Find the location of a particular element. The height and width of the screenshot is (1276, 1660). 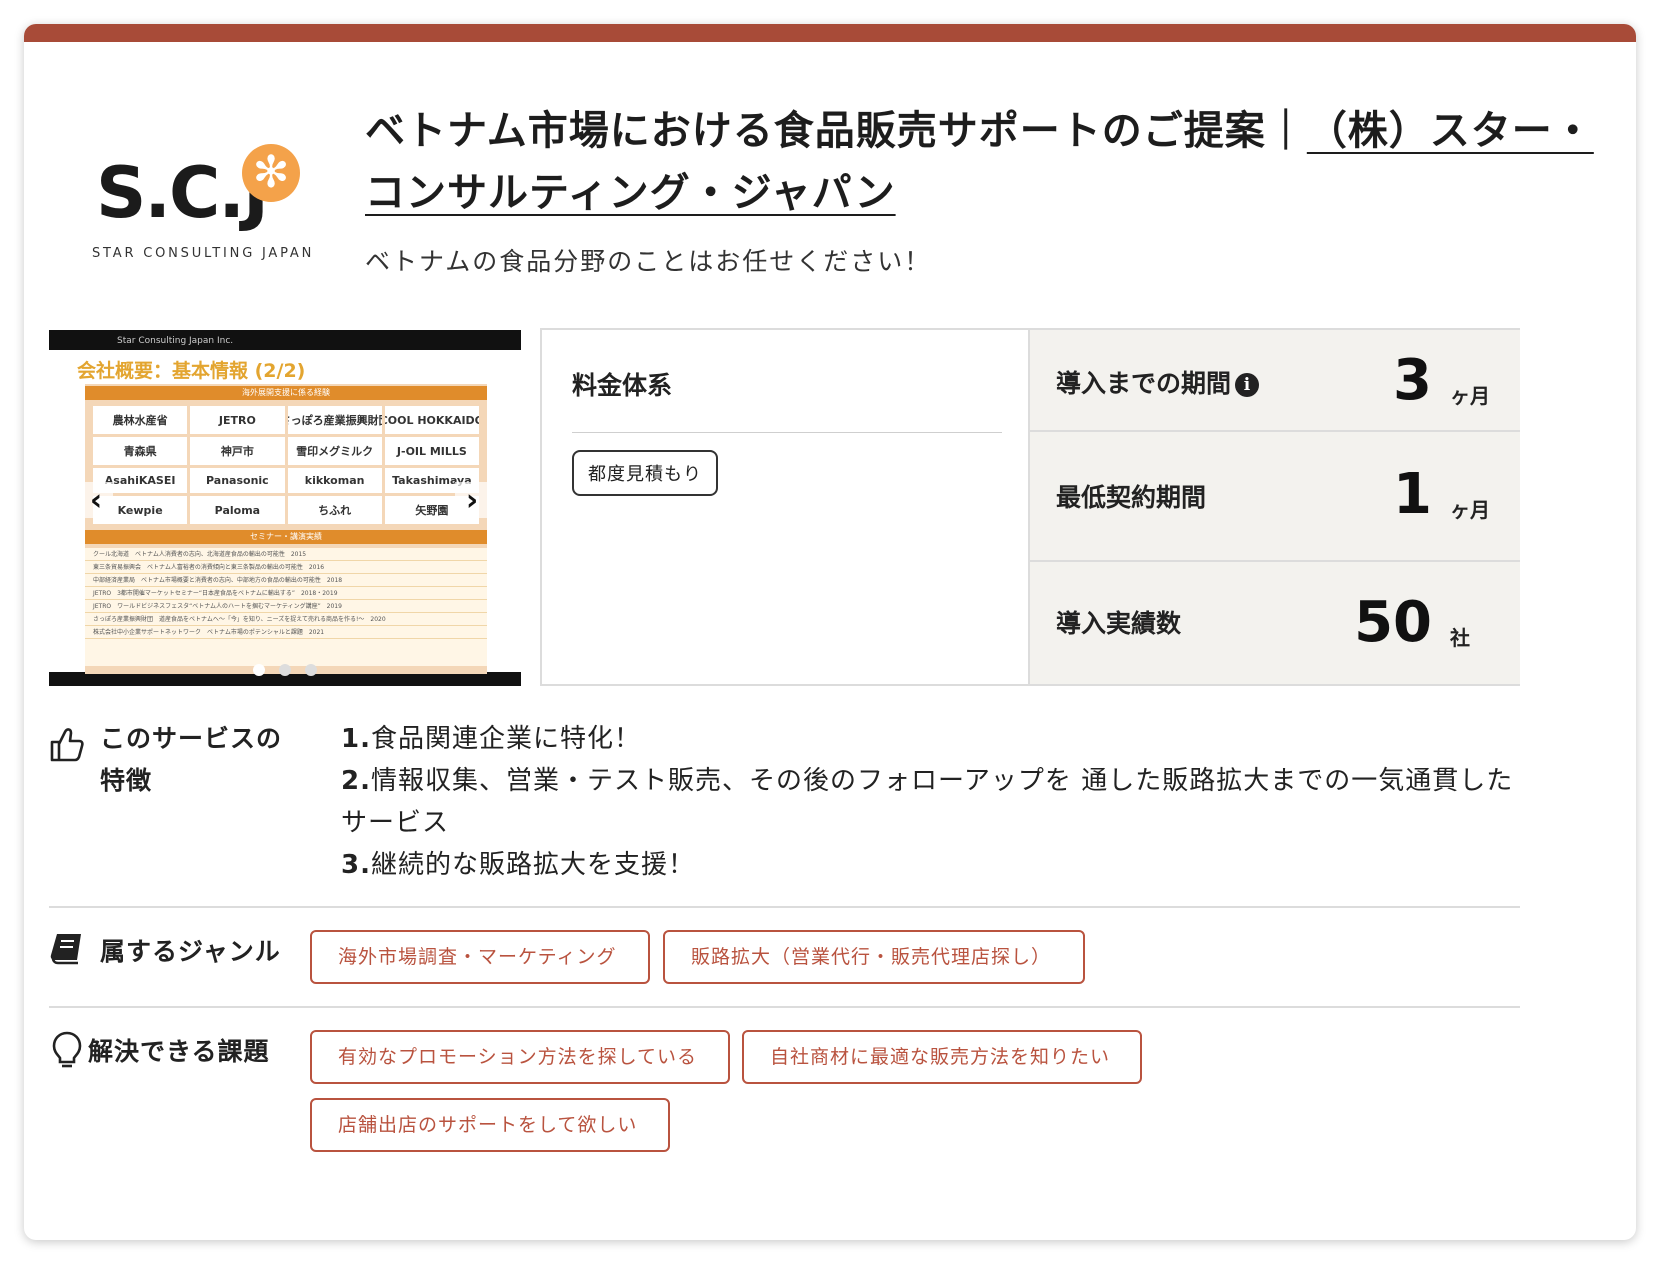

seminar-row: 株式会社中小企業サポートネットワーク ベトナム市場のポテンシャルと課題 2021 is located at coordinates (286, 632).